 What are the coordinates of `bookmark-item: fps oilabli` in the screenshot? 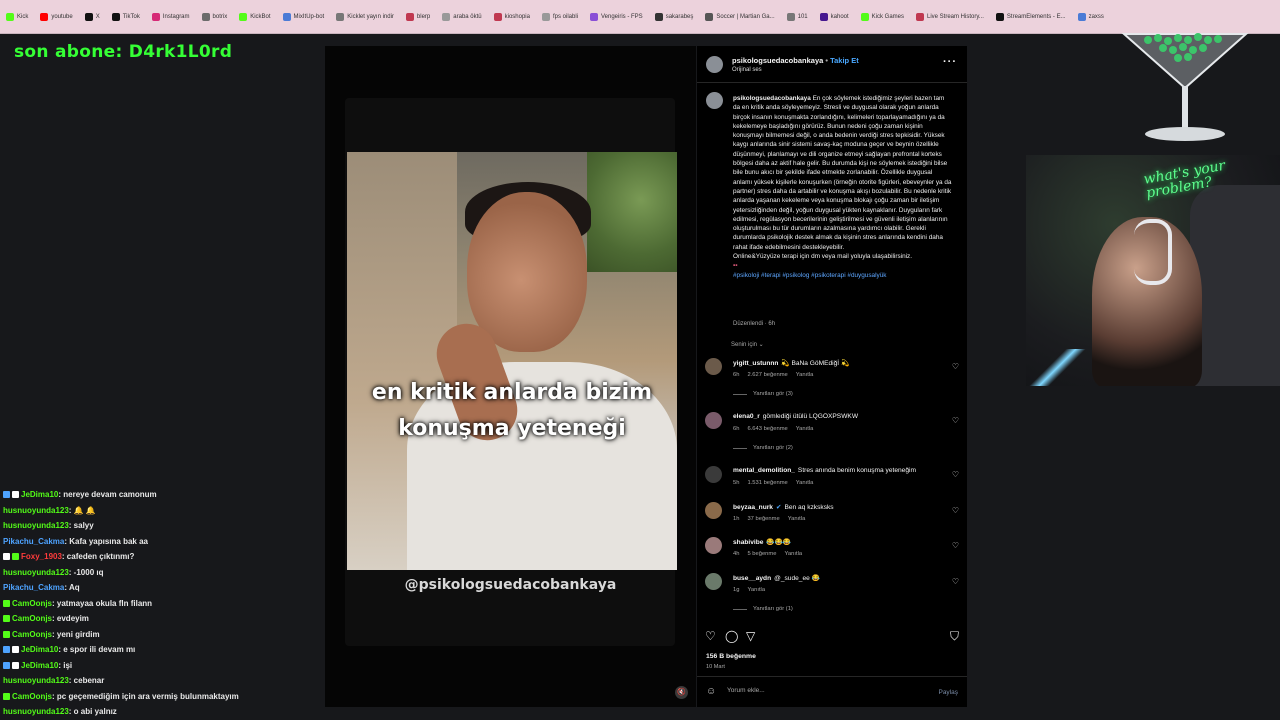 It's located at (560, 16).